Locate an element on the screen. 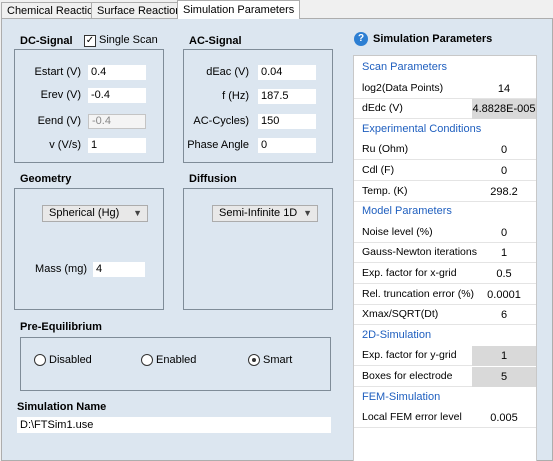 This screenshot has width=553, height=461. sim-params-row: Local FEM error level 0.005 is located at coordinates (445, 418).